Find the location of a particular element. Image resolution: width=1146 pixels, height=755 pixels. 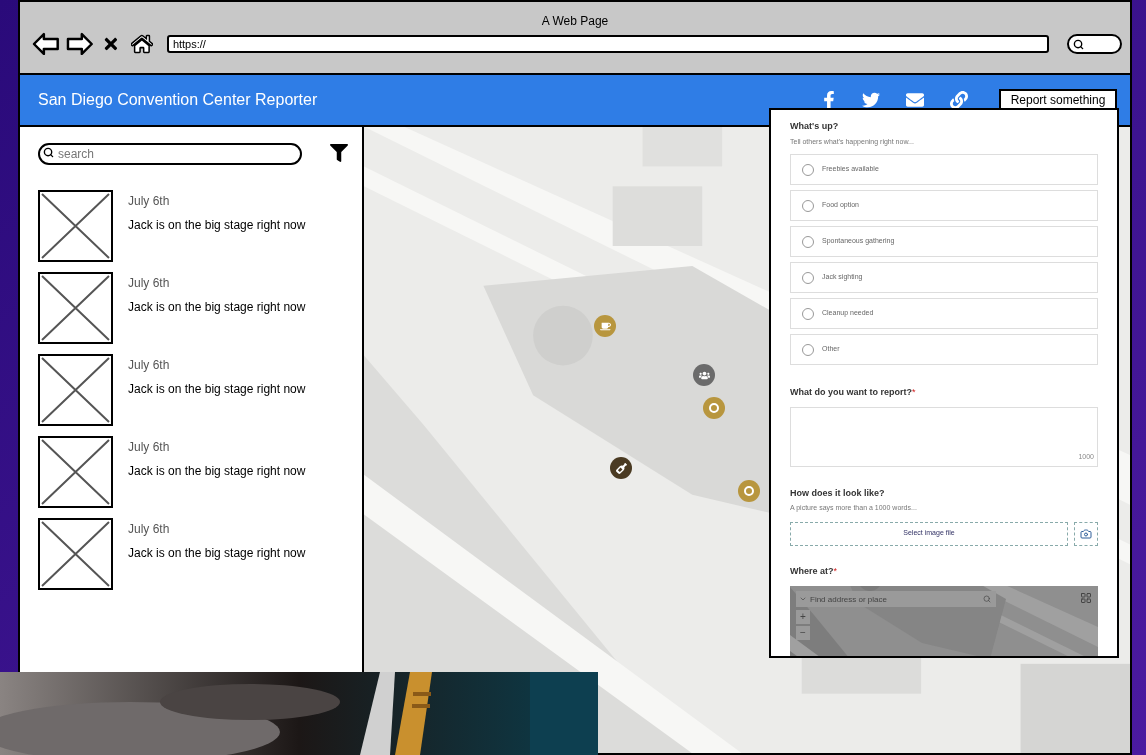

search-field is located at coordinates (1094, 44).